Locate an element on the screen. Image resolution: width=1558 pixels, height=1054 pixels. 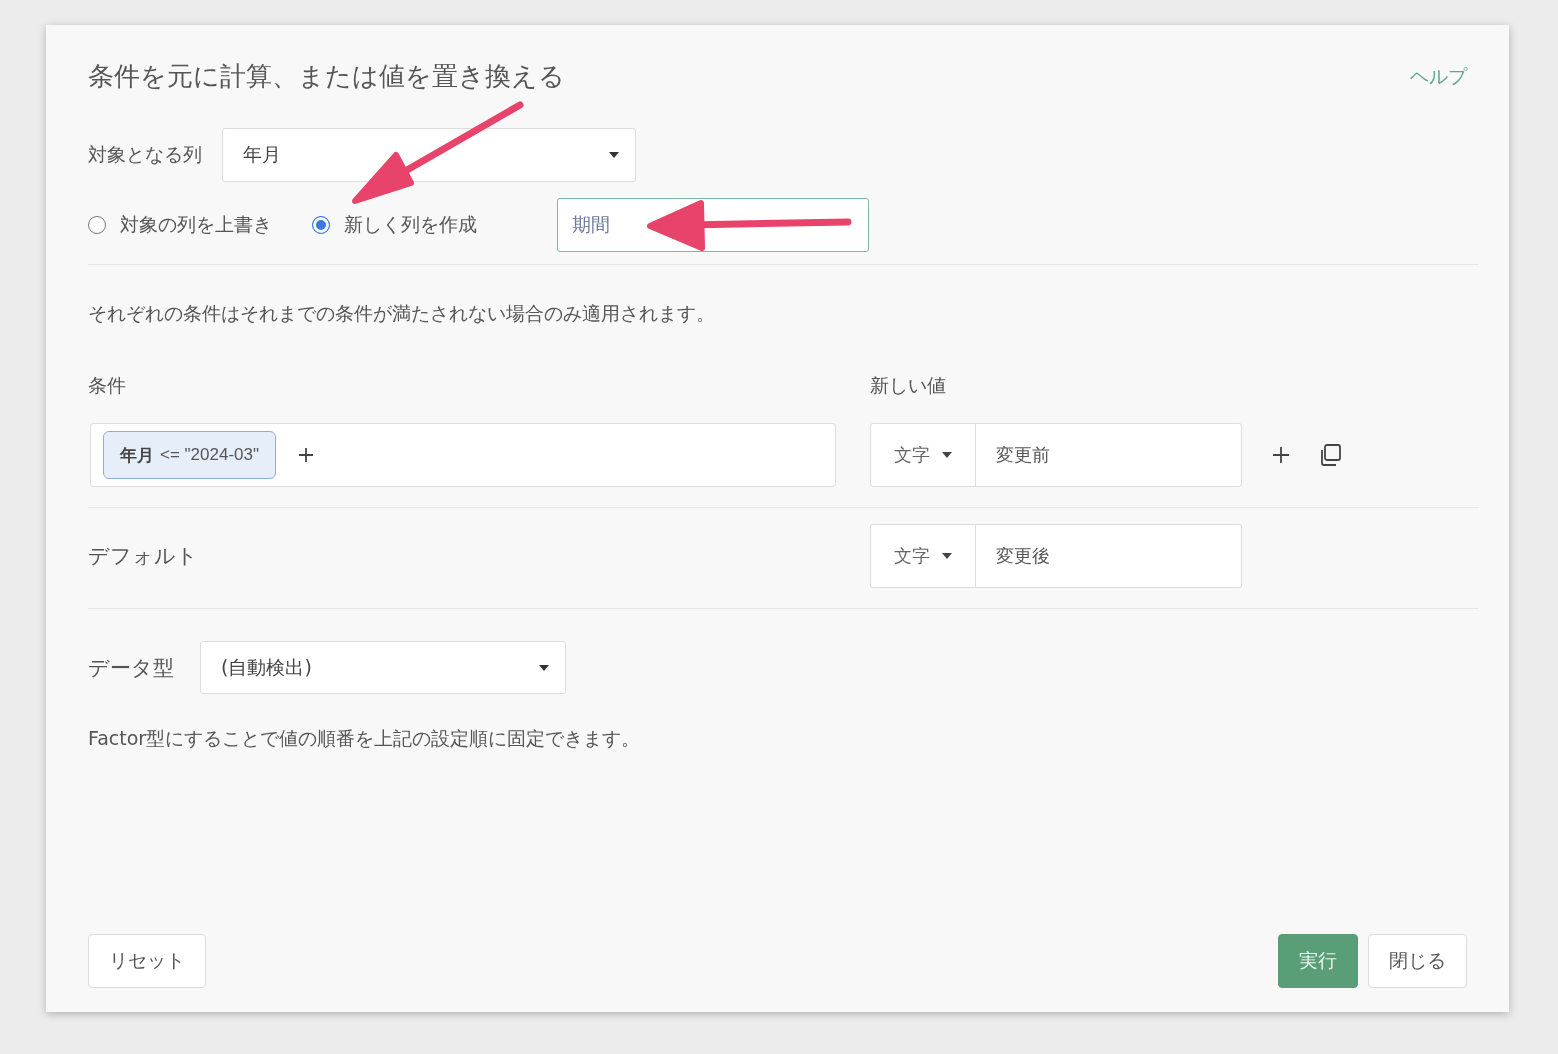
radio-label: 新しく列を作成 is located at coordinates (410, 224).